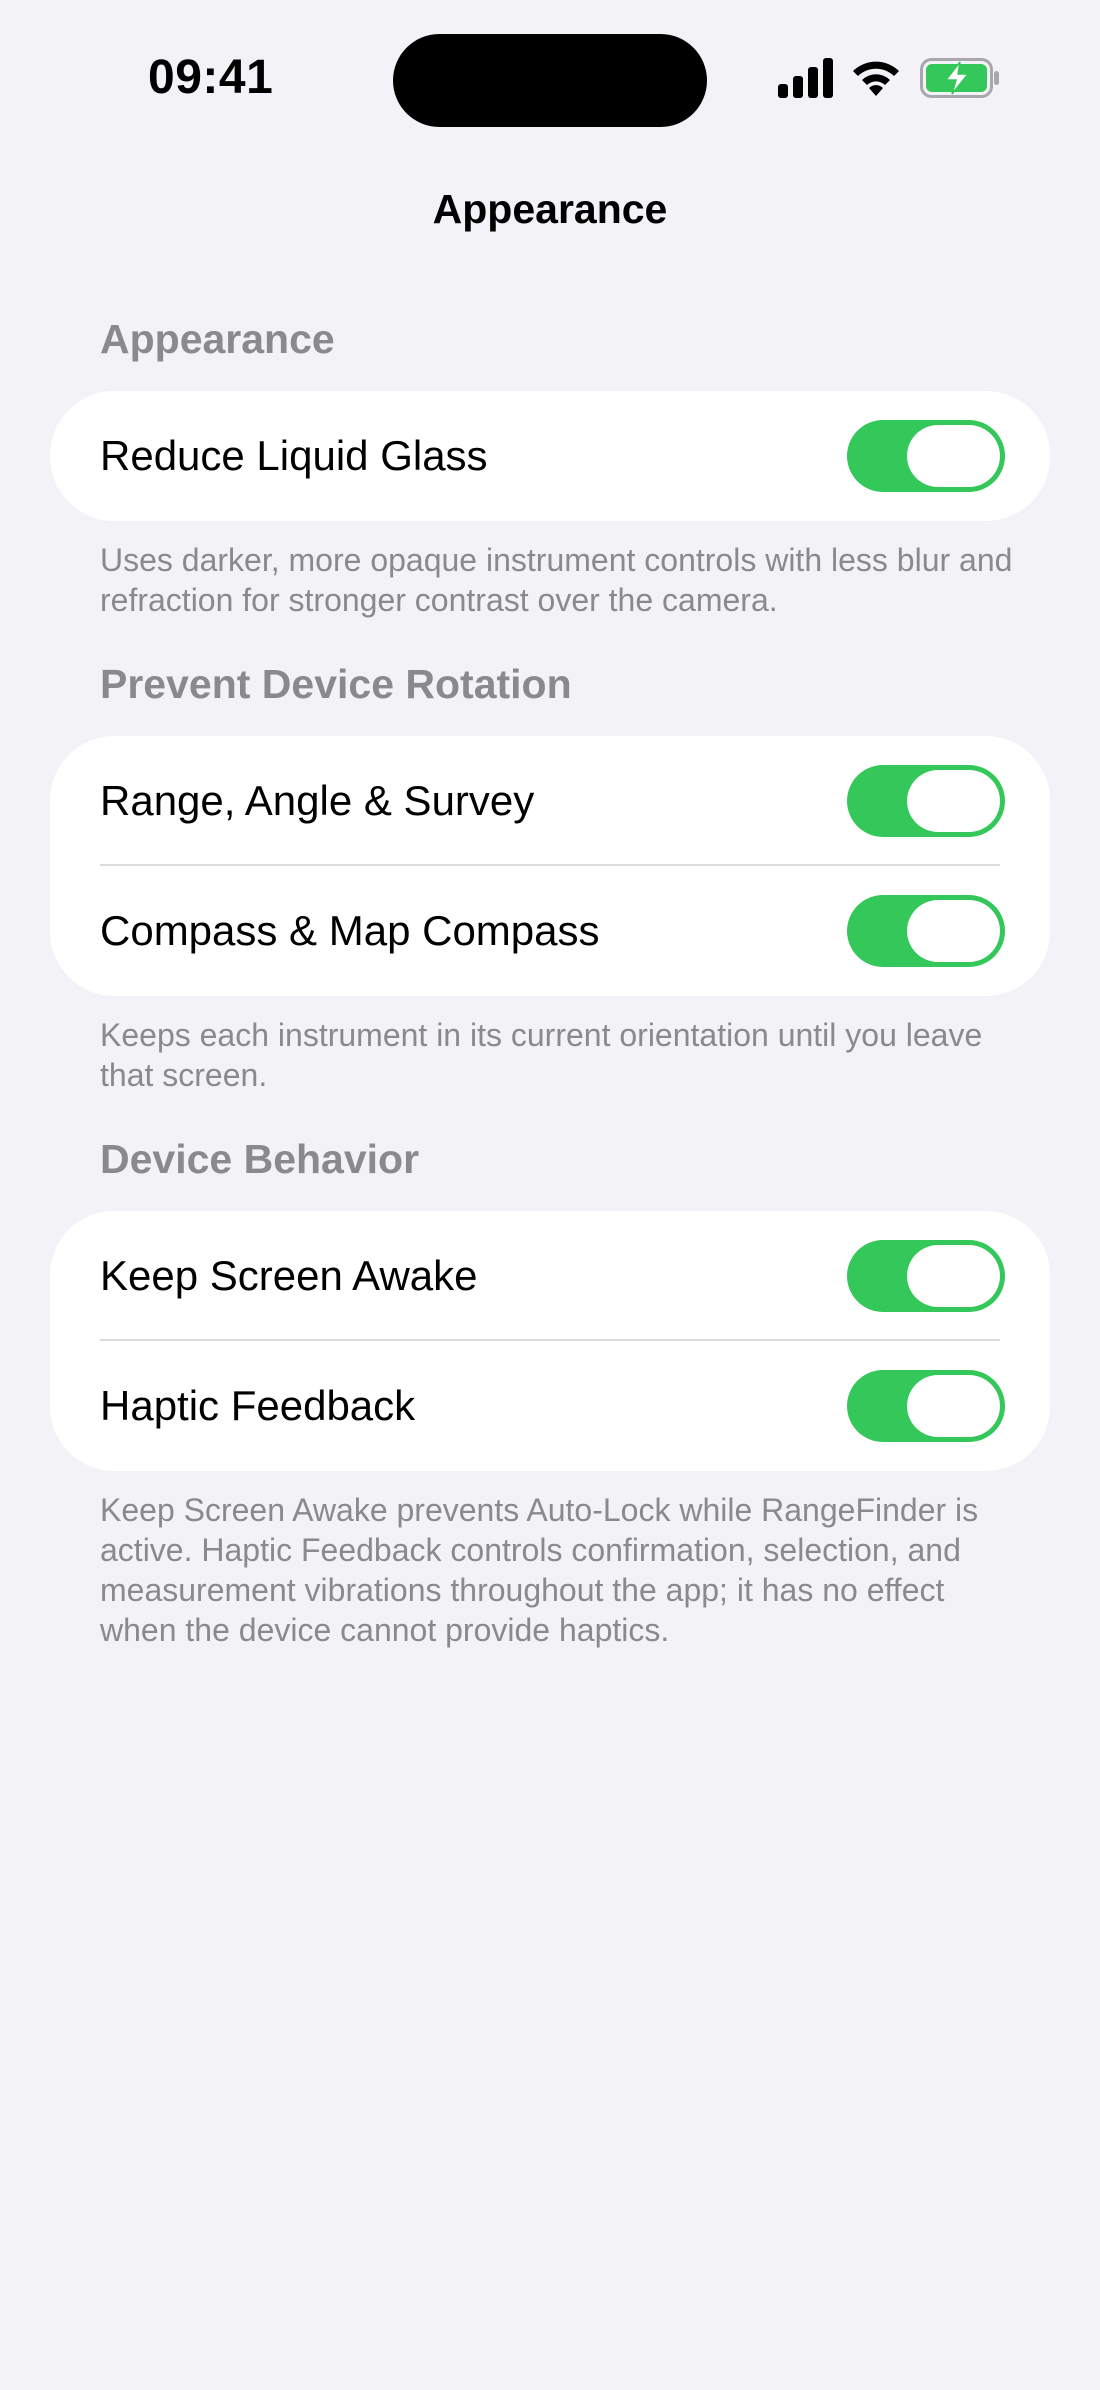 Image resolution: width=1100 pixels, height=2390 pixels. I want to click on wifi-icon, so click(876, 78).